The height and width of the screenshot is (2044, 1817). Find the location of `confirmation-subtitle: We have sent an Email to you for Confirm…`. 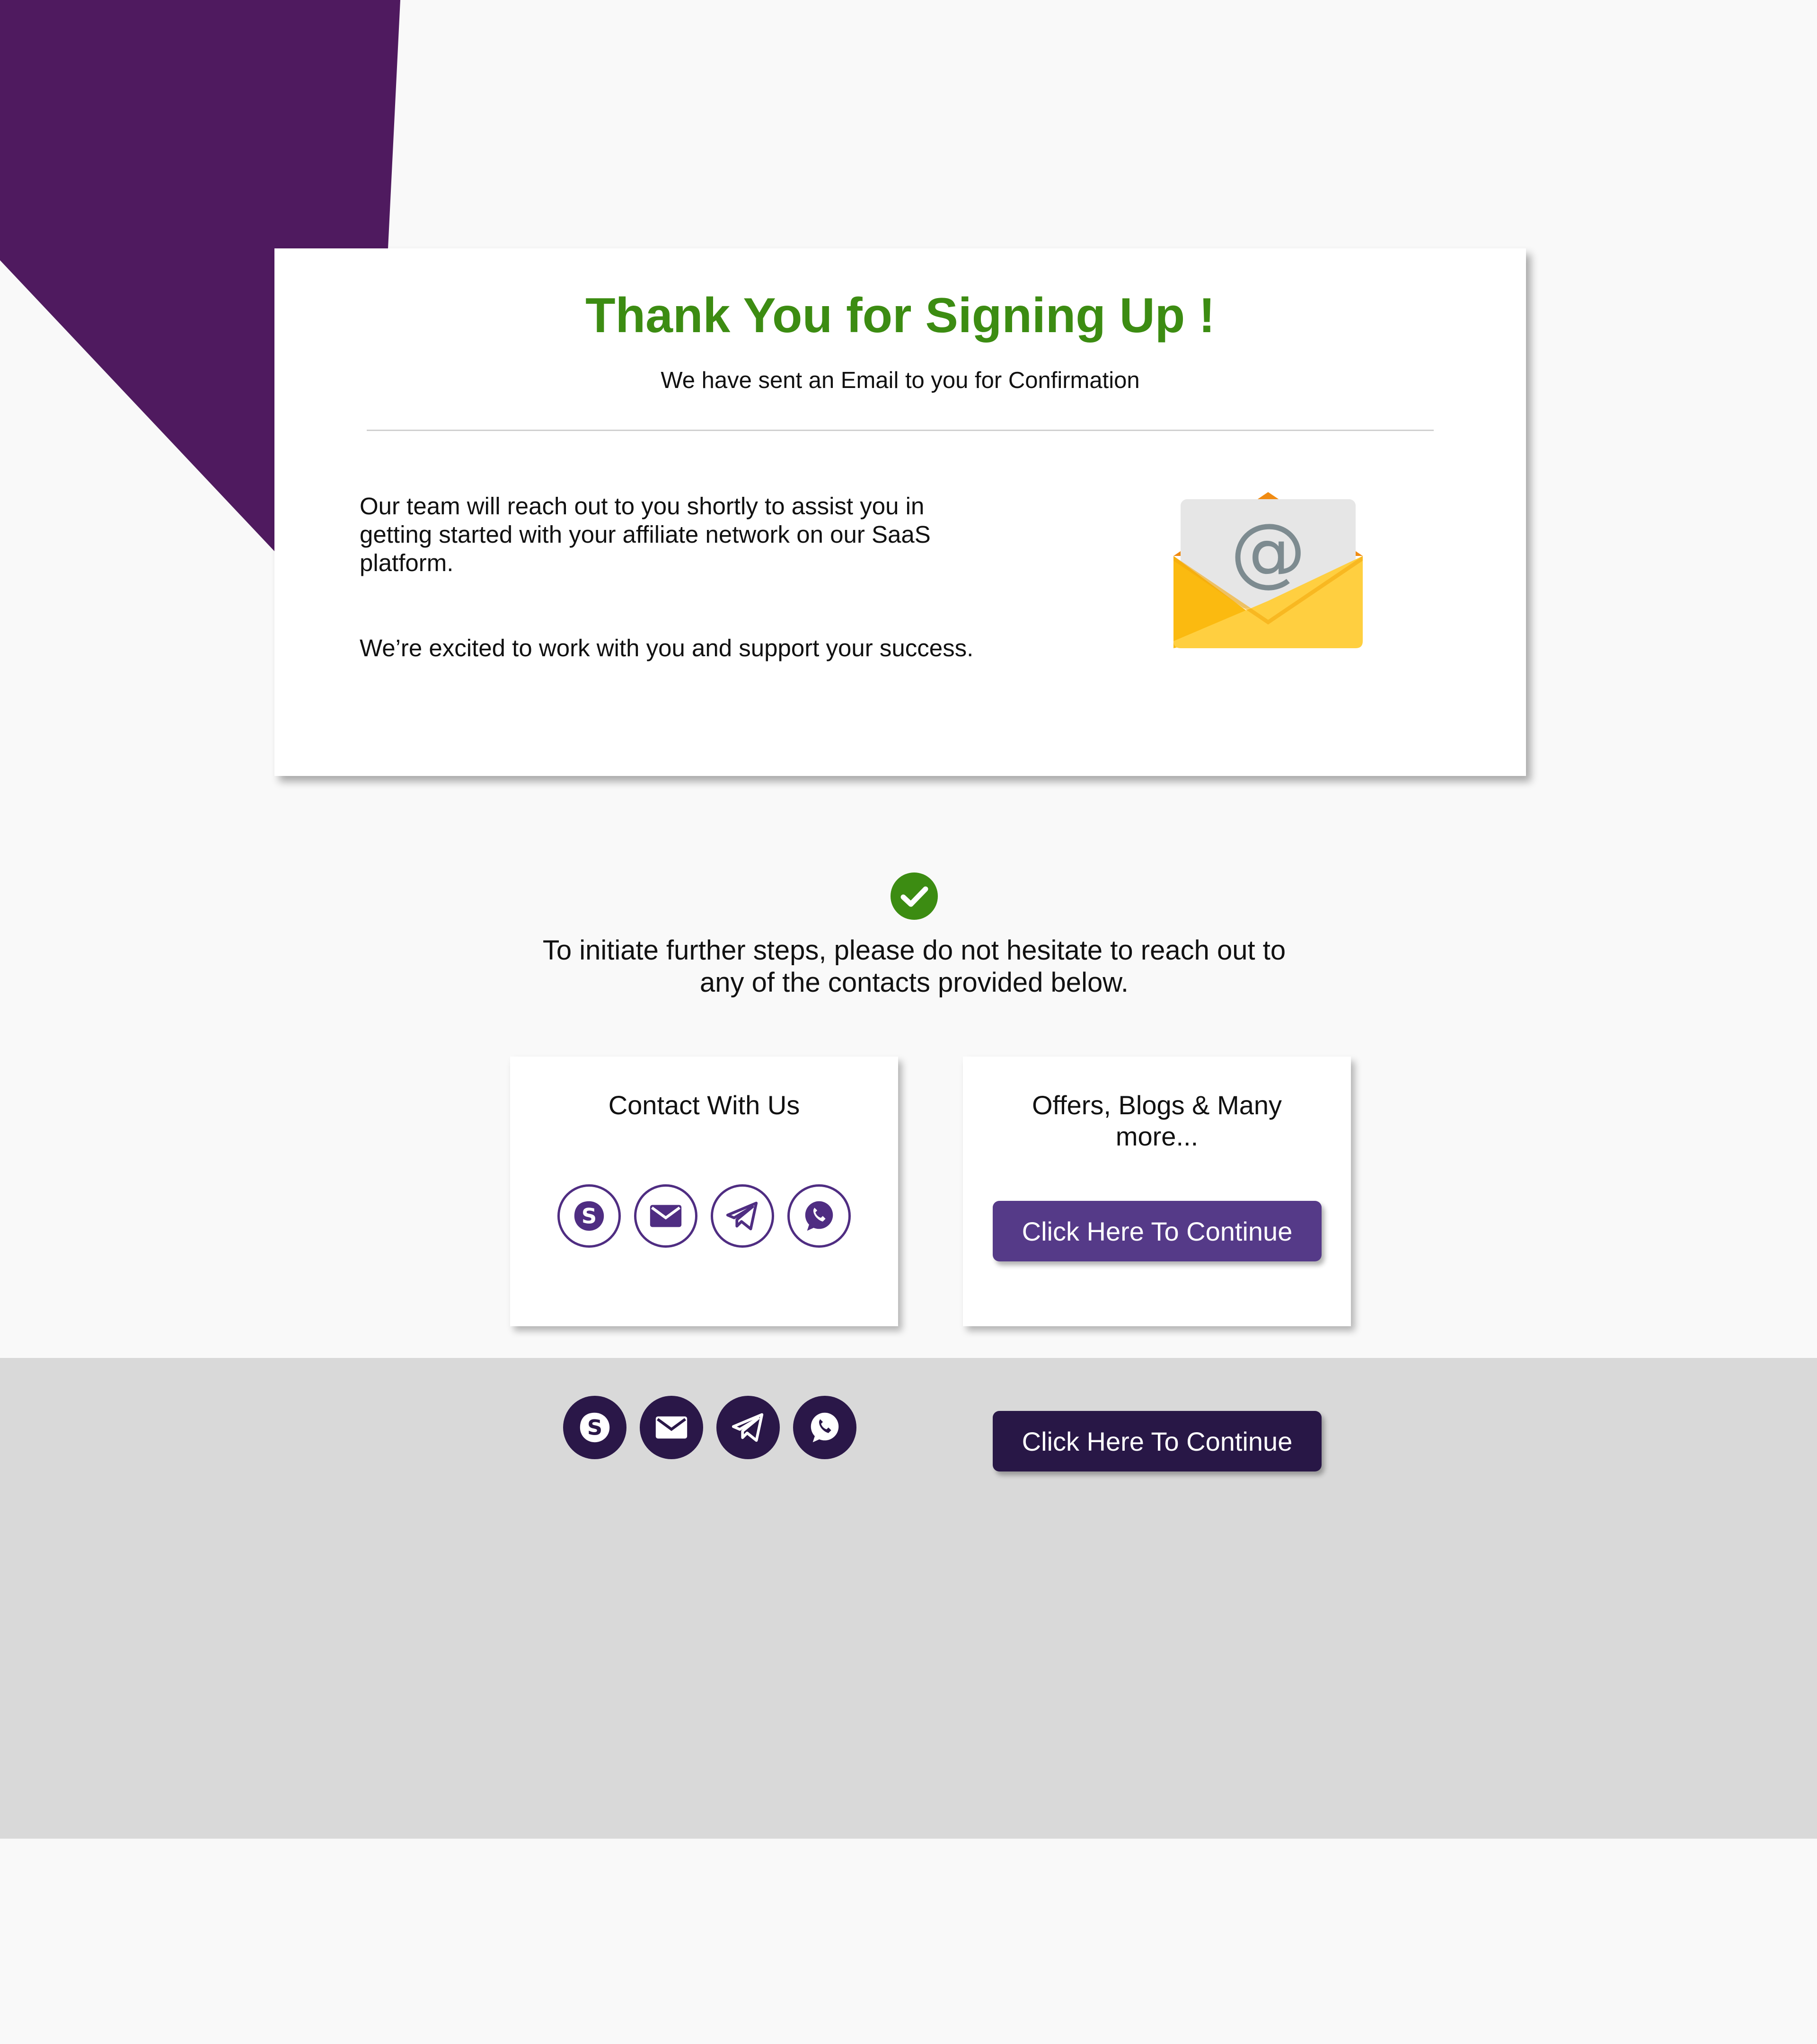

confirmation-subtitle: We have sent an Email to you for Confirm… is located at coordinates (901, 380).